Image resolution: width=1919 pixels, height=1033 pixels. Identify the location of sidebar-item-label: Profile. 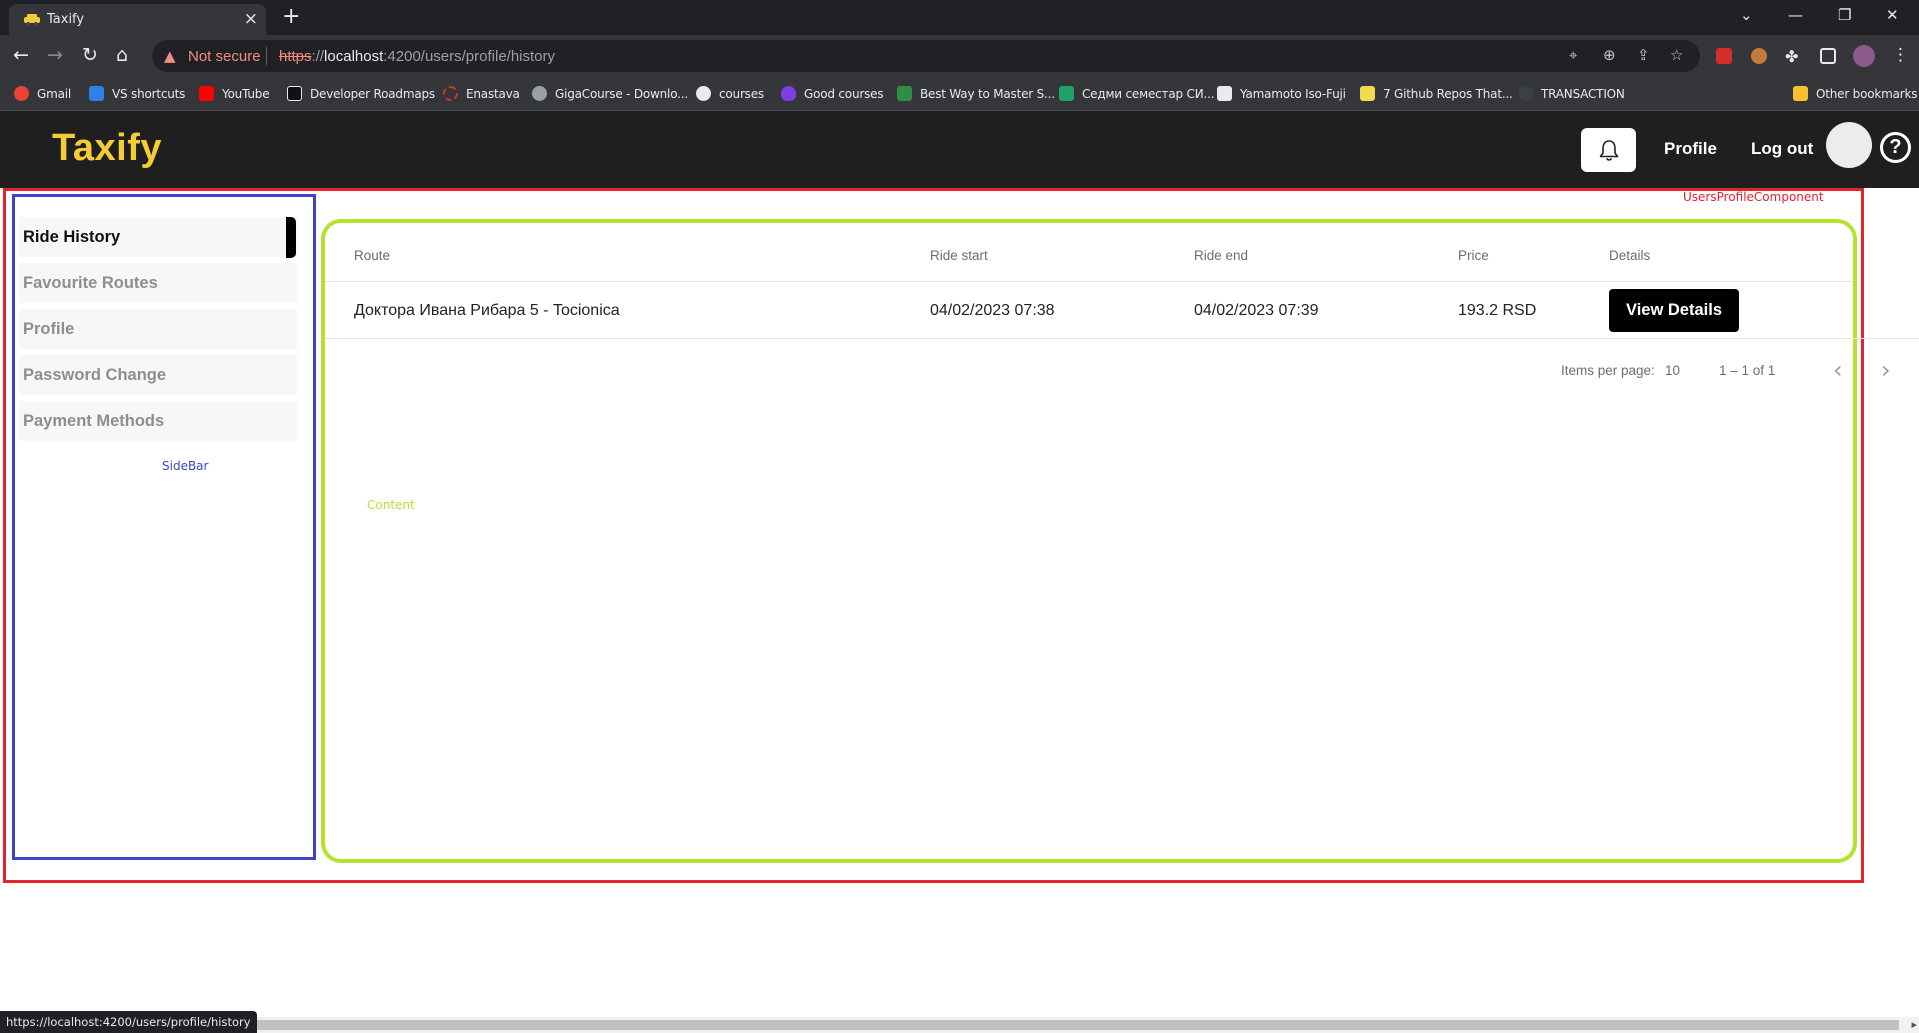
(49, 329).